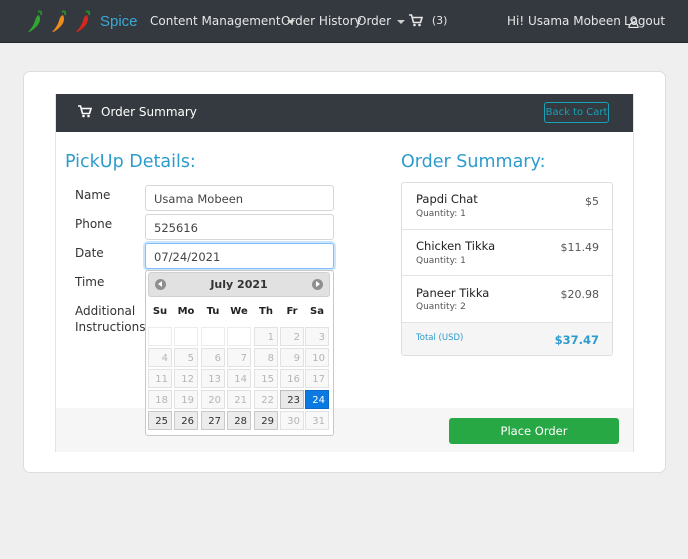  Describe the element at coordinates (440, 338) in the screenshot. I see `total-label: Total (USD)` at that location.